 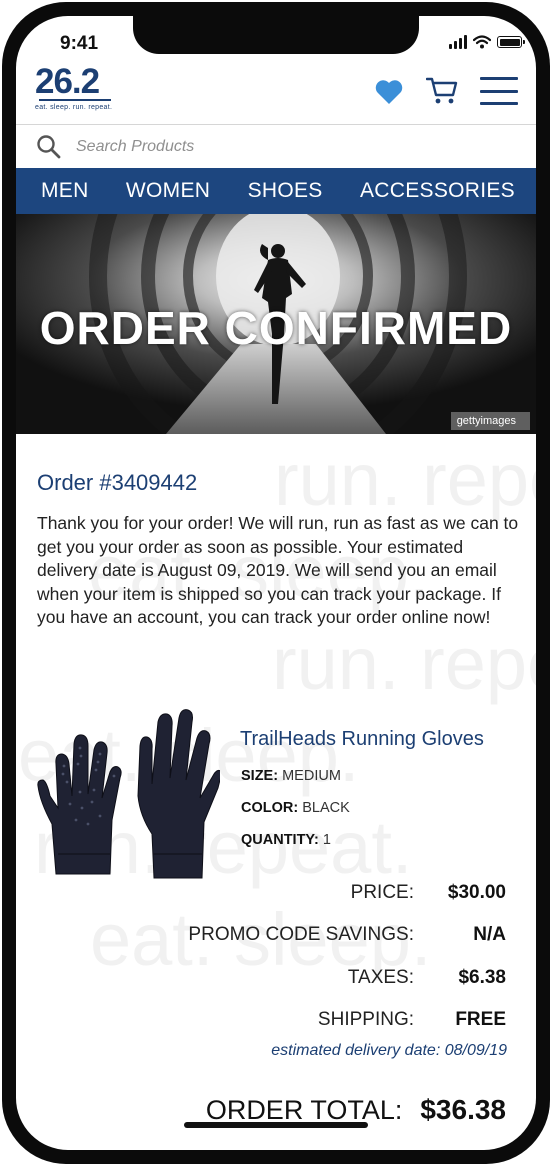 I want to click on search-input, so click(x=266, y=147).